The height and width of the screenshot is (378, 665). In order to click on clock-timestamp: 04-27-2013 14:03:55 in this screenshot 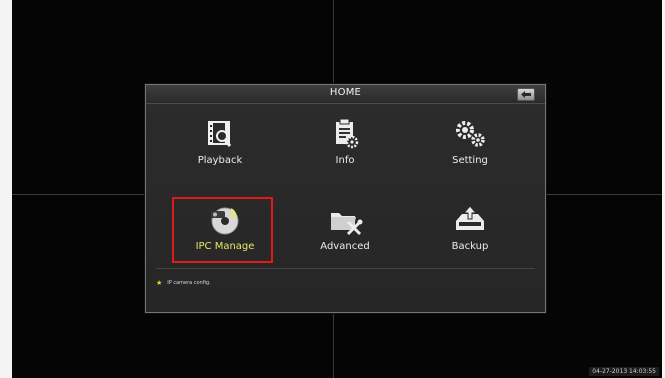, I will do `click(624, 371)`.